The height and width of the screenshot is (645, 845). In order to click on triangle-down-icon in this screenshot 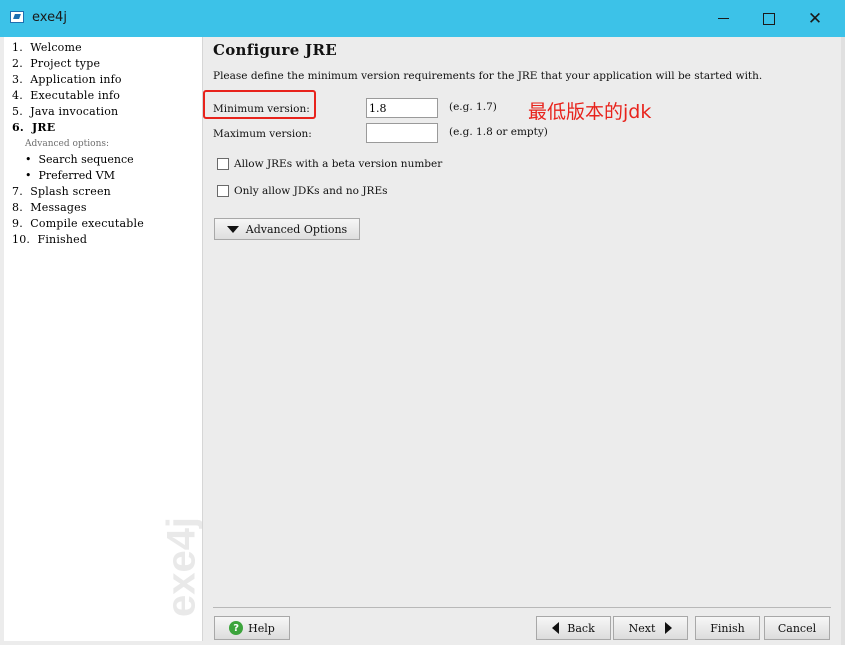, I will do `click(232, 229)`.